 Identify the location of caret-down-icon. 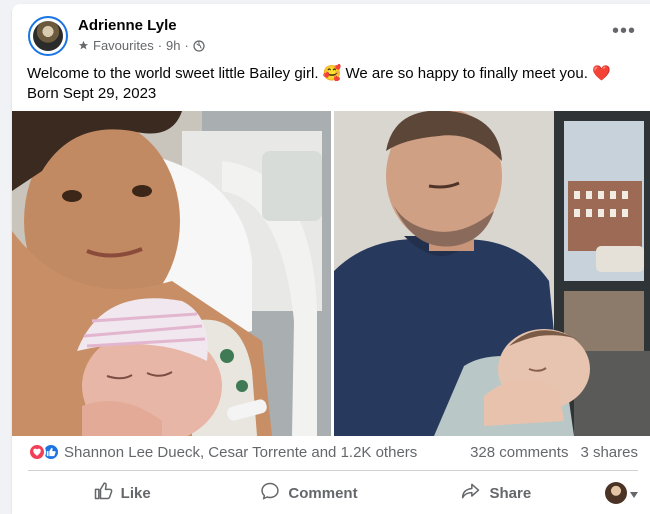
(633, 493).